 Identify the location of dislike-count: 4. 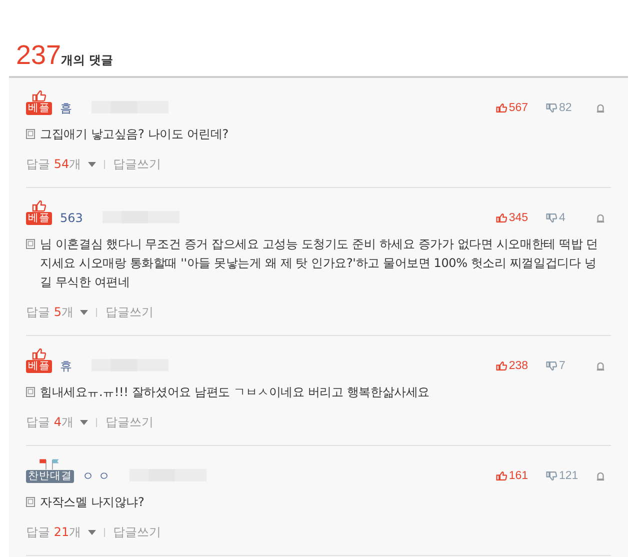
(562, 218).